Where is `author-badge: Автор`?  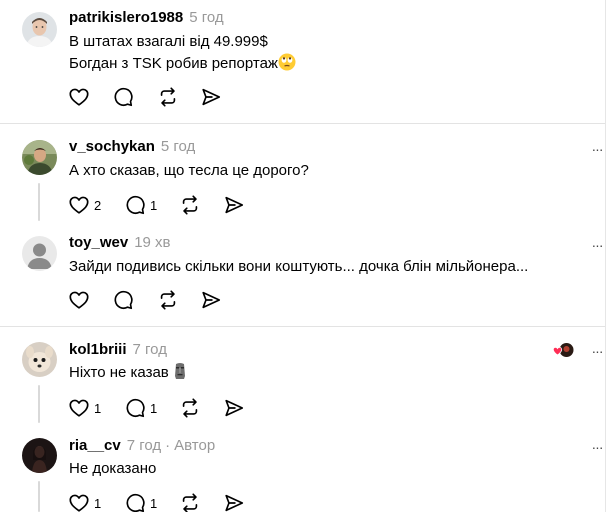 author-badge: Автор is located at coordinates (195, 445).